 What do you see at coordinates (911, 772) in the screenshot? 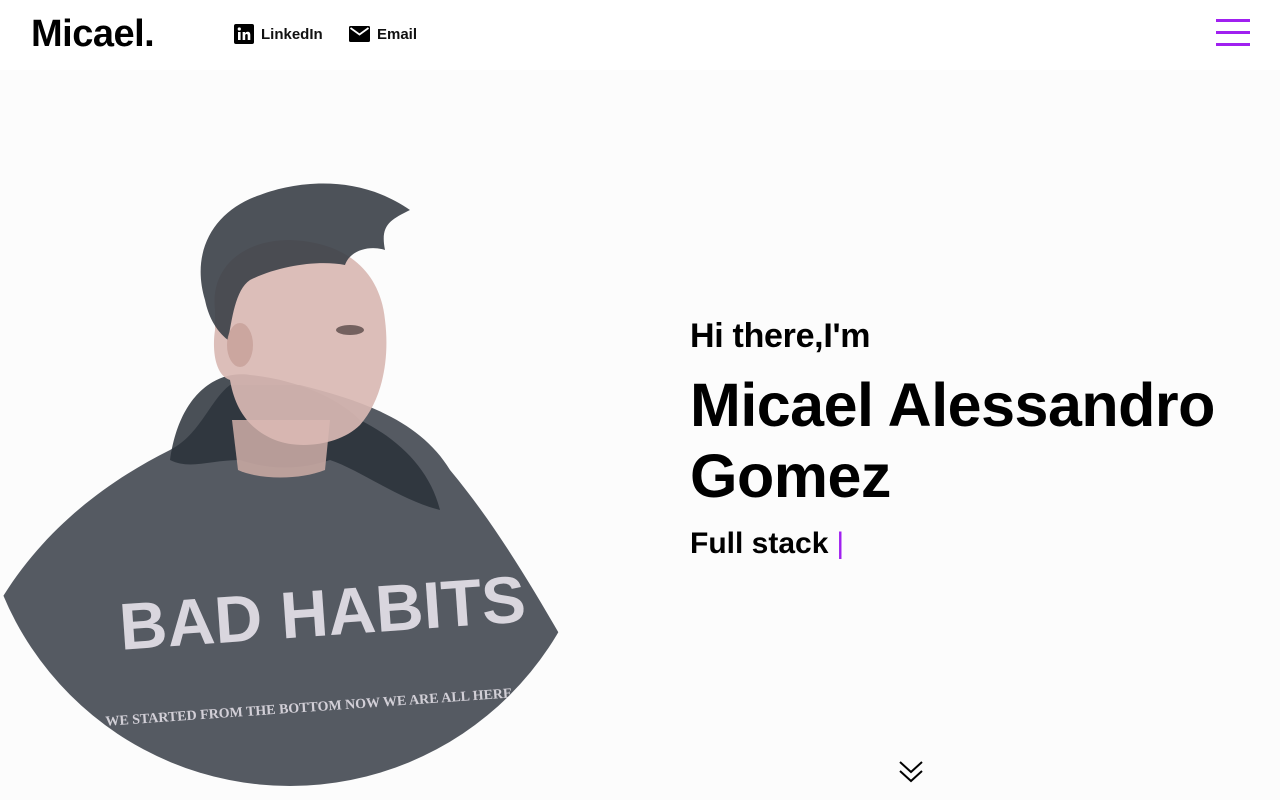
I see `double-chevron-down-icon` at bounding box center [911, 772].